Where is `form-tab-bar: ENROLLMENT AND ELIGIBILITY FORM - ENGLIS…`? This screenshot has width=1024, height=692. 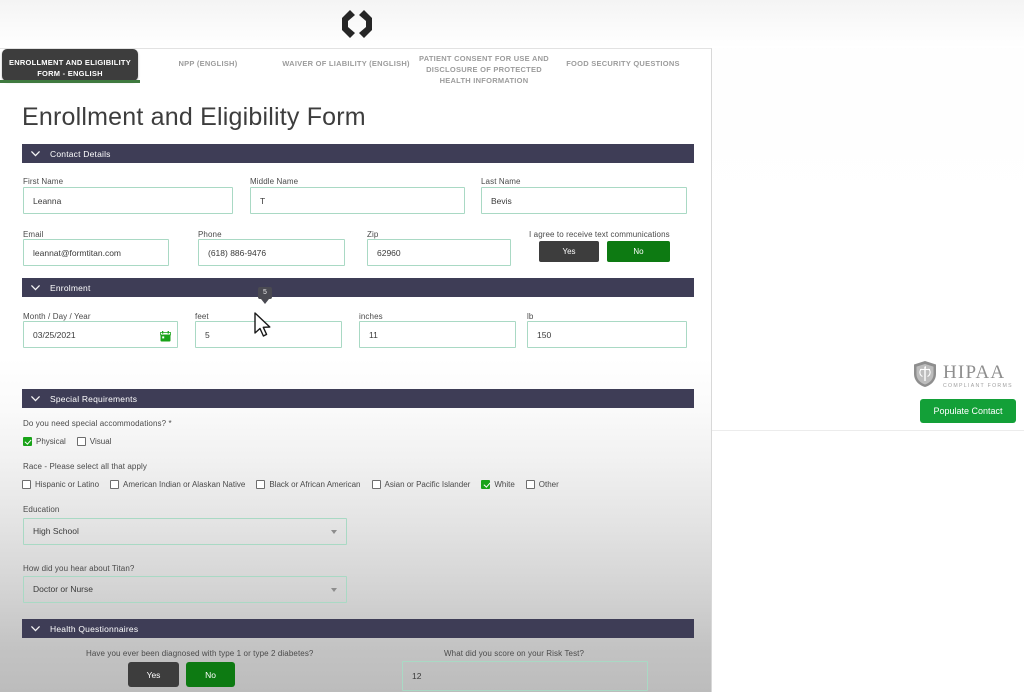 form-tab-bar: ENROLLMENT AND ELIGIBILITY FORM - ENGLIS… is located at coordinates (355, 68).